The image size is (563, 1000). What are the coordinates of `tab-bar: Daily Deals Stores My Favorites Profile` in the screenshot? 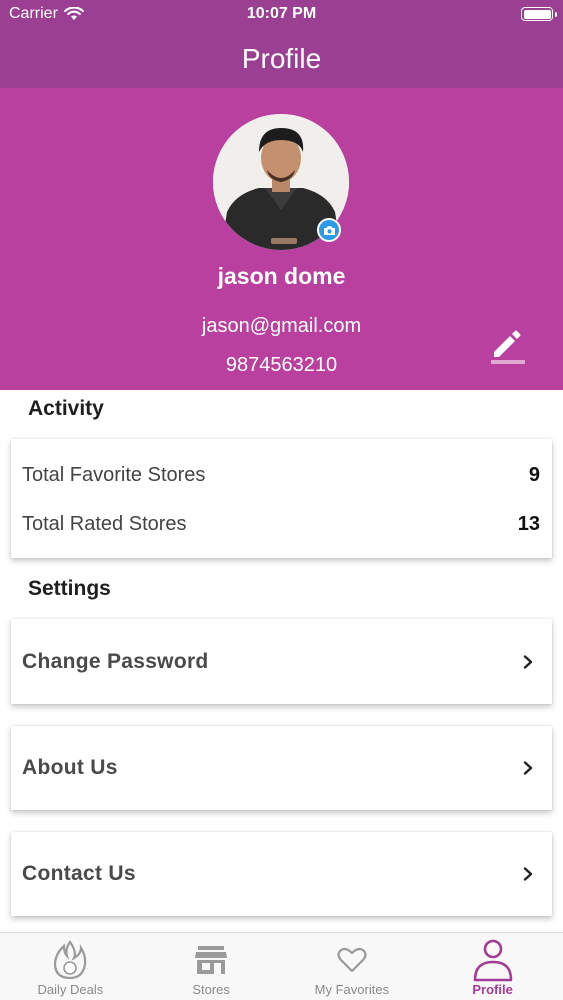 It's located at (281, 966).